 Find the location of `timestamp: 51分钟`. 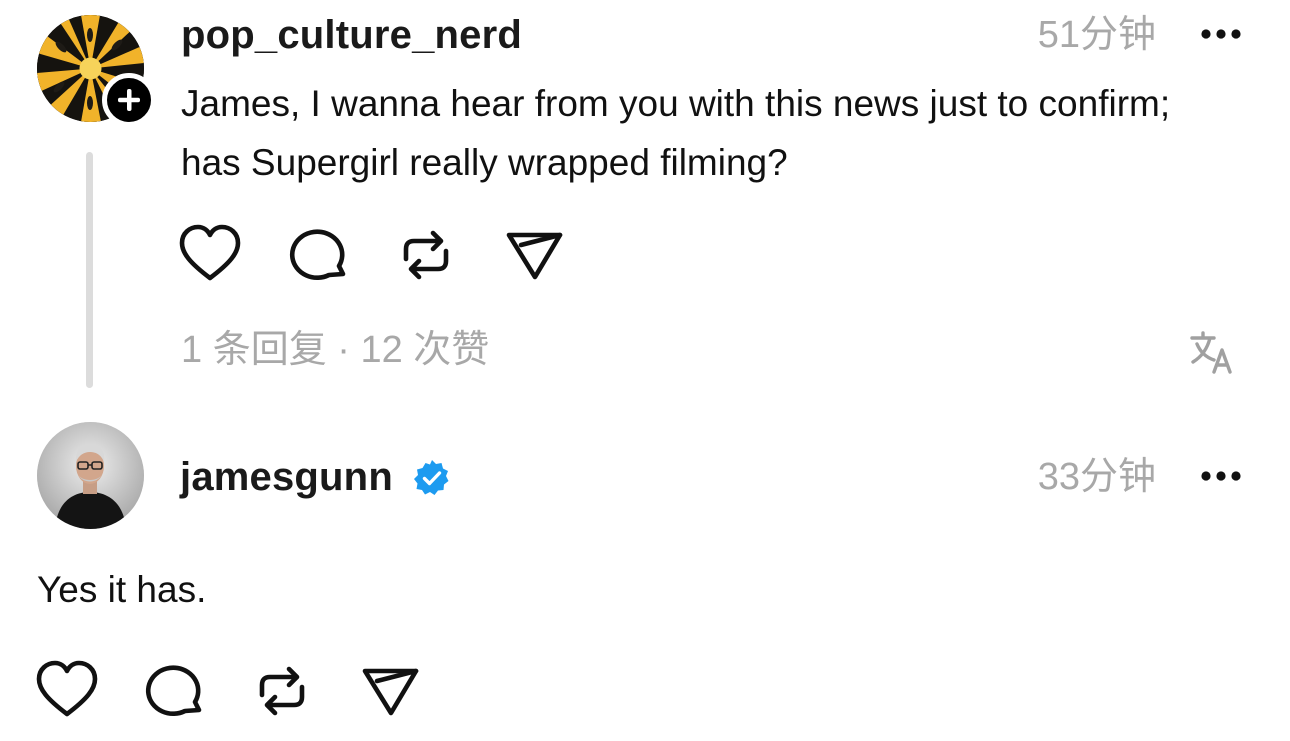

timestamp: 51分钟 is located at coordinates (1096, 35).